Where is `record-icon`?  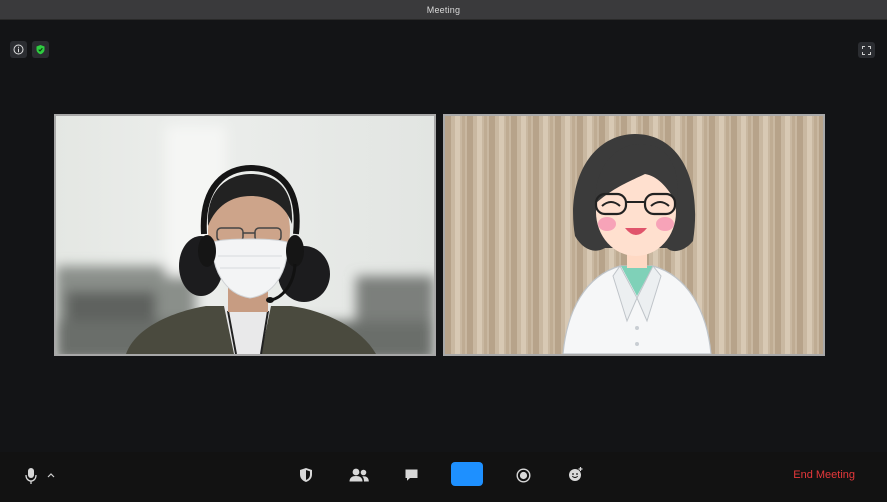
record-icon is located at coordinates (523, 475).